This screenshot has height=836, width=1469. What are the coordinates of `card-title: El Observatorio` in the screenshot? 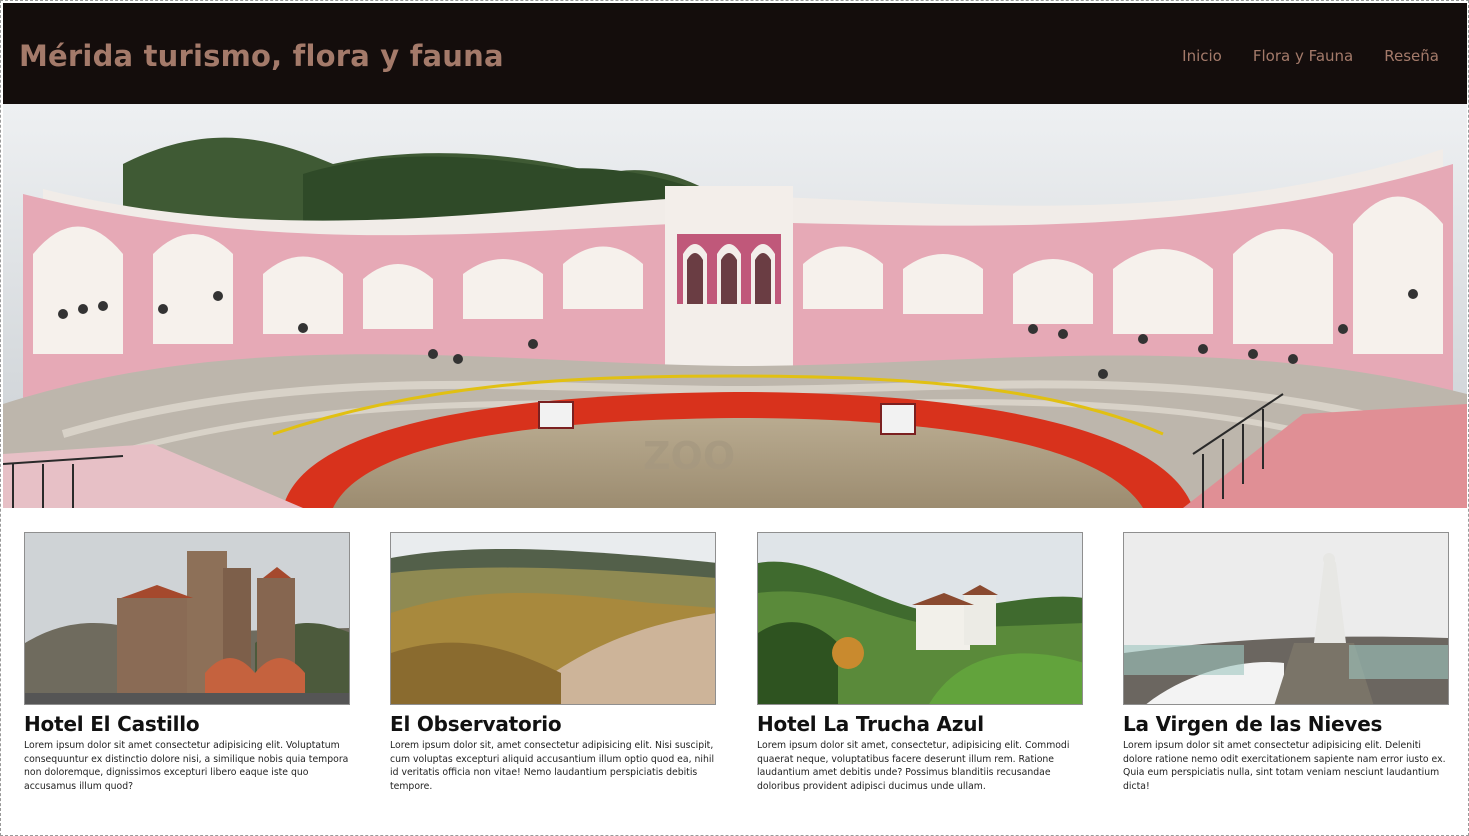 It's located at (476, 724).